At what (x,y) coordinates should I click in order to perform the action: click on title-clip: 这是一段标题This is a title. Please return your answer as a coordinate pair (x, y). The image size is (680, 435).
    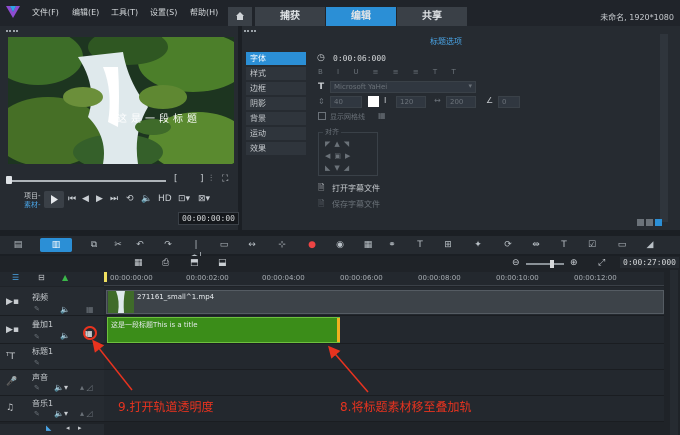
    Looking at the image, I should click on (223, 330).